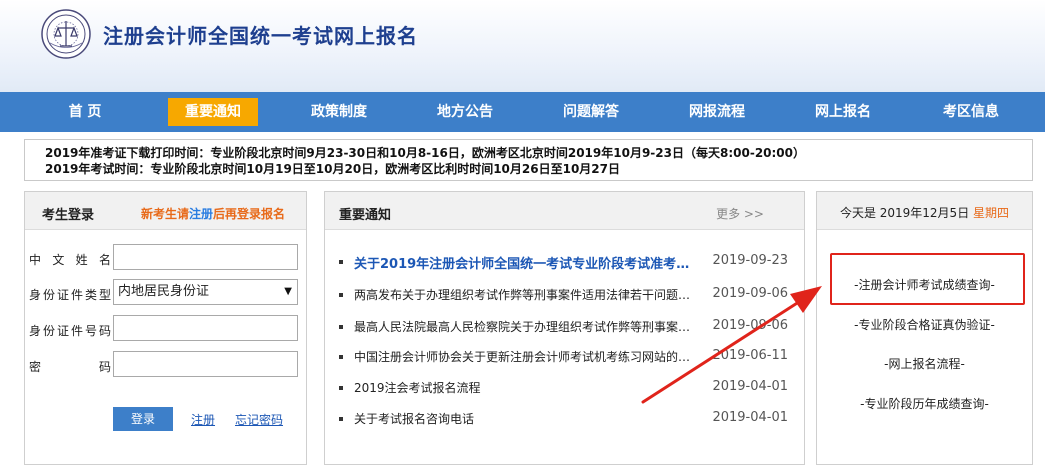 The height and width of the screenshot is (465, 1045). What do you see at coordinates (205, 328) in the screenshot?
I see `id-number-input` at bounding box center [205, 328].